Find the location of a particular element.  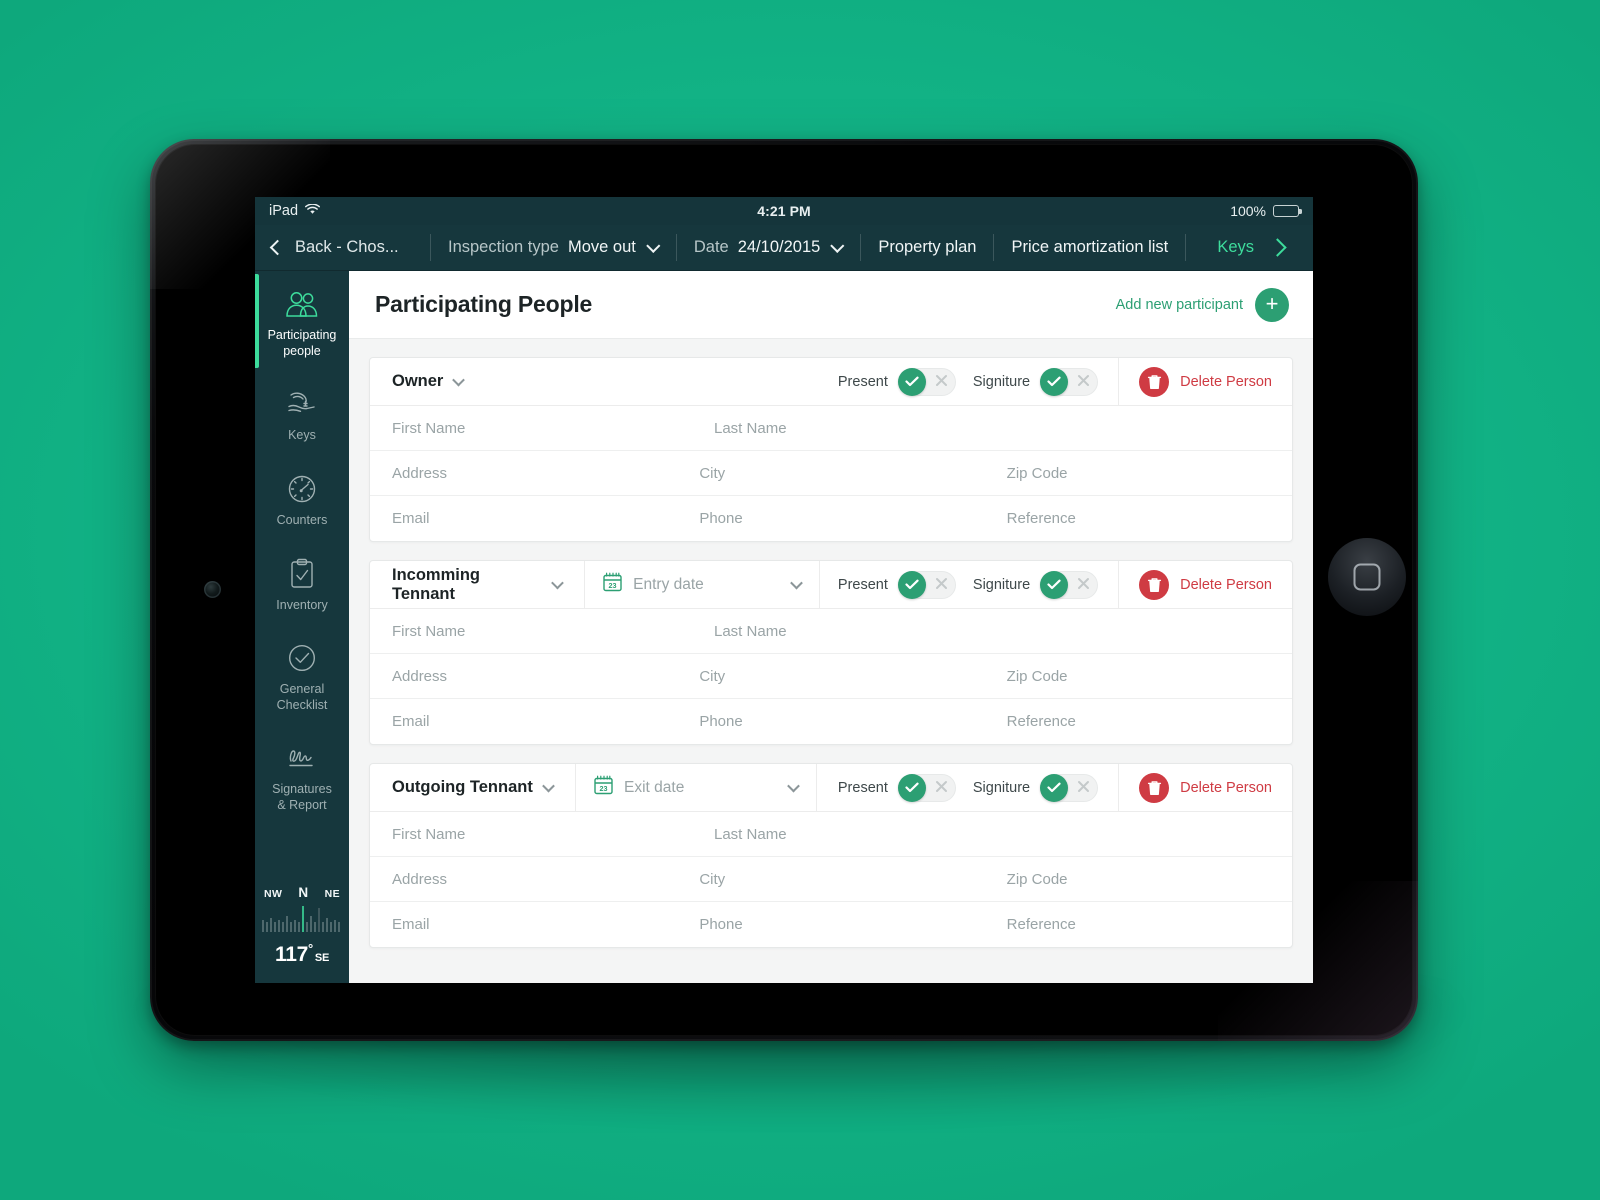

sidebar-item-participating-people: Participating people is located at coordinates (302, 321).